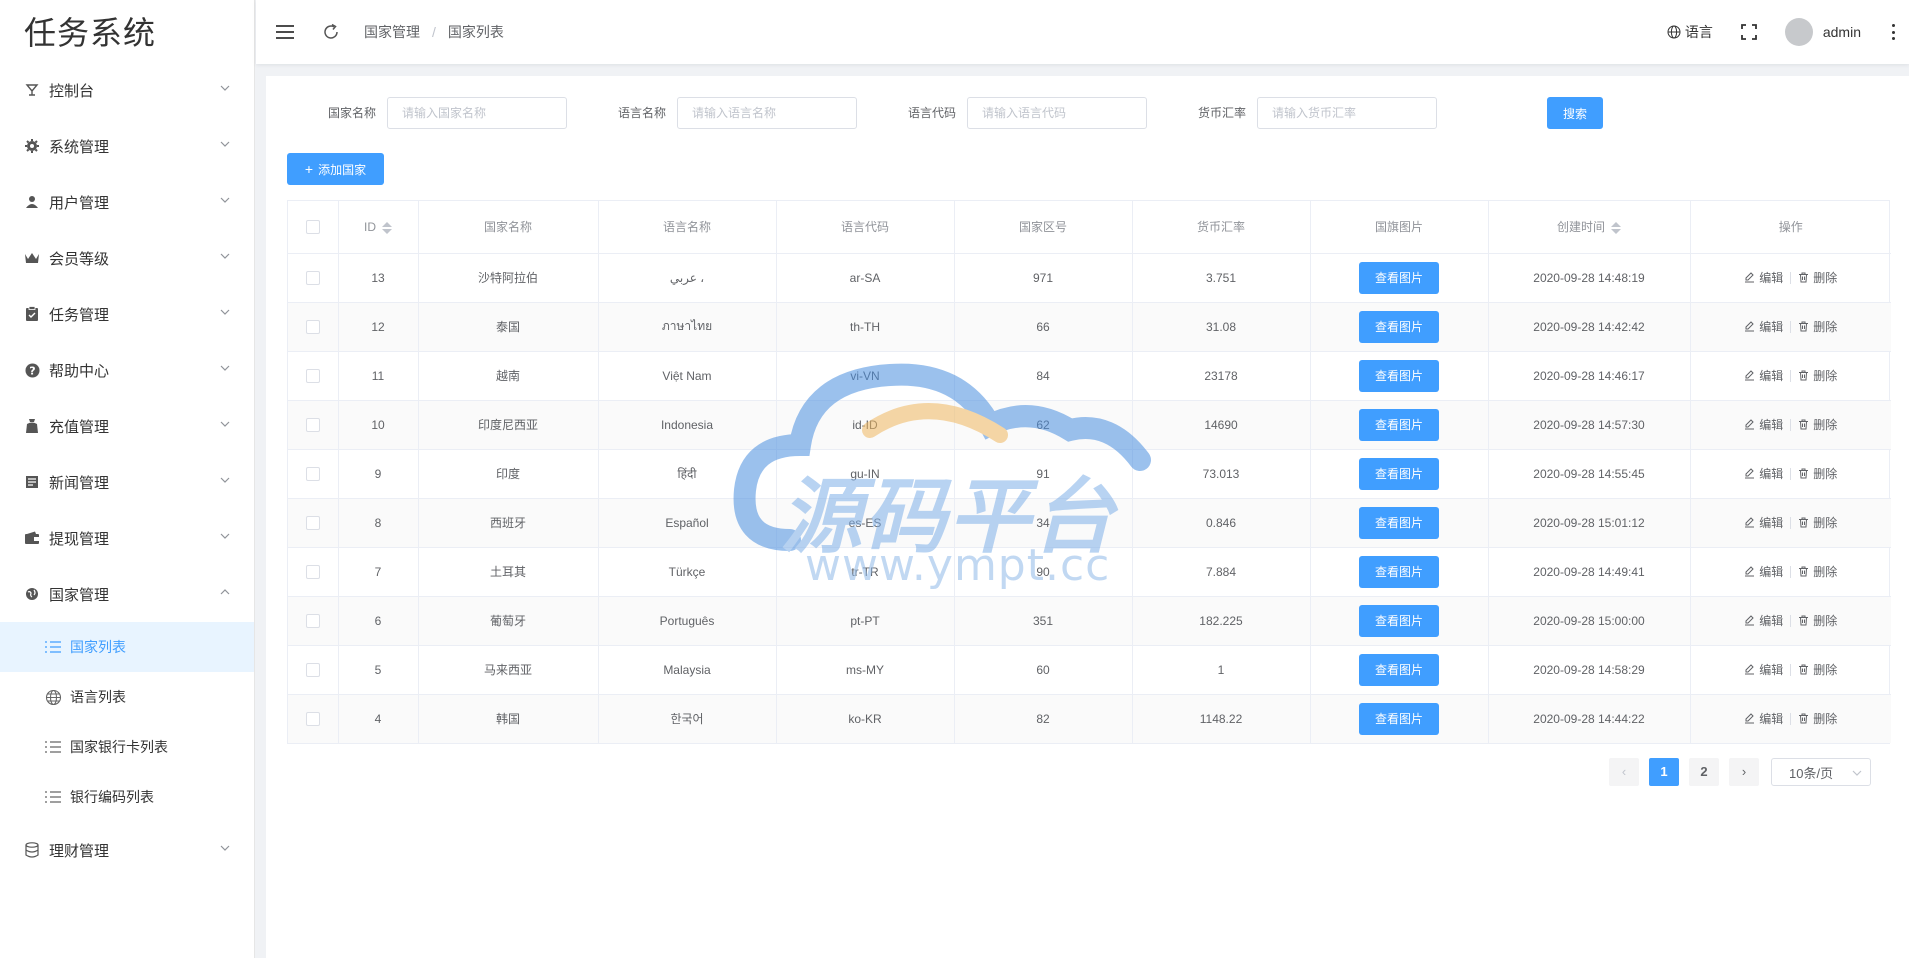 This screenshot has height=958, width=1909. I want to click on action-separator, so click(1791, 375).